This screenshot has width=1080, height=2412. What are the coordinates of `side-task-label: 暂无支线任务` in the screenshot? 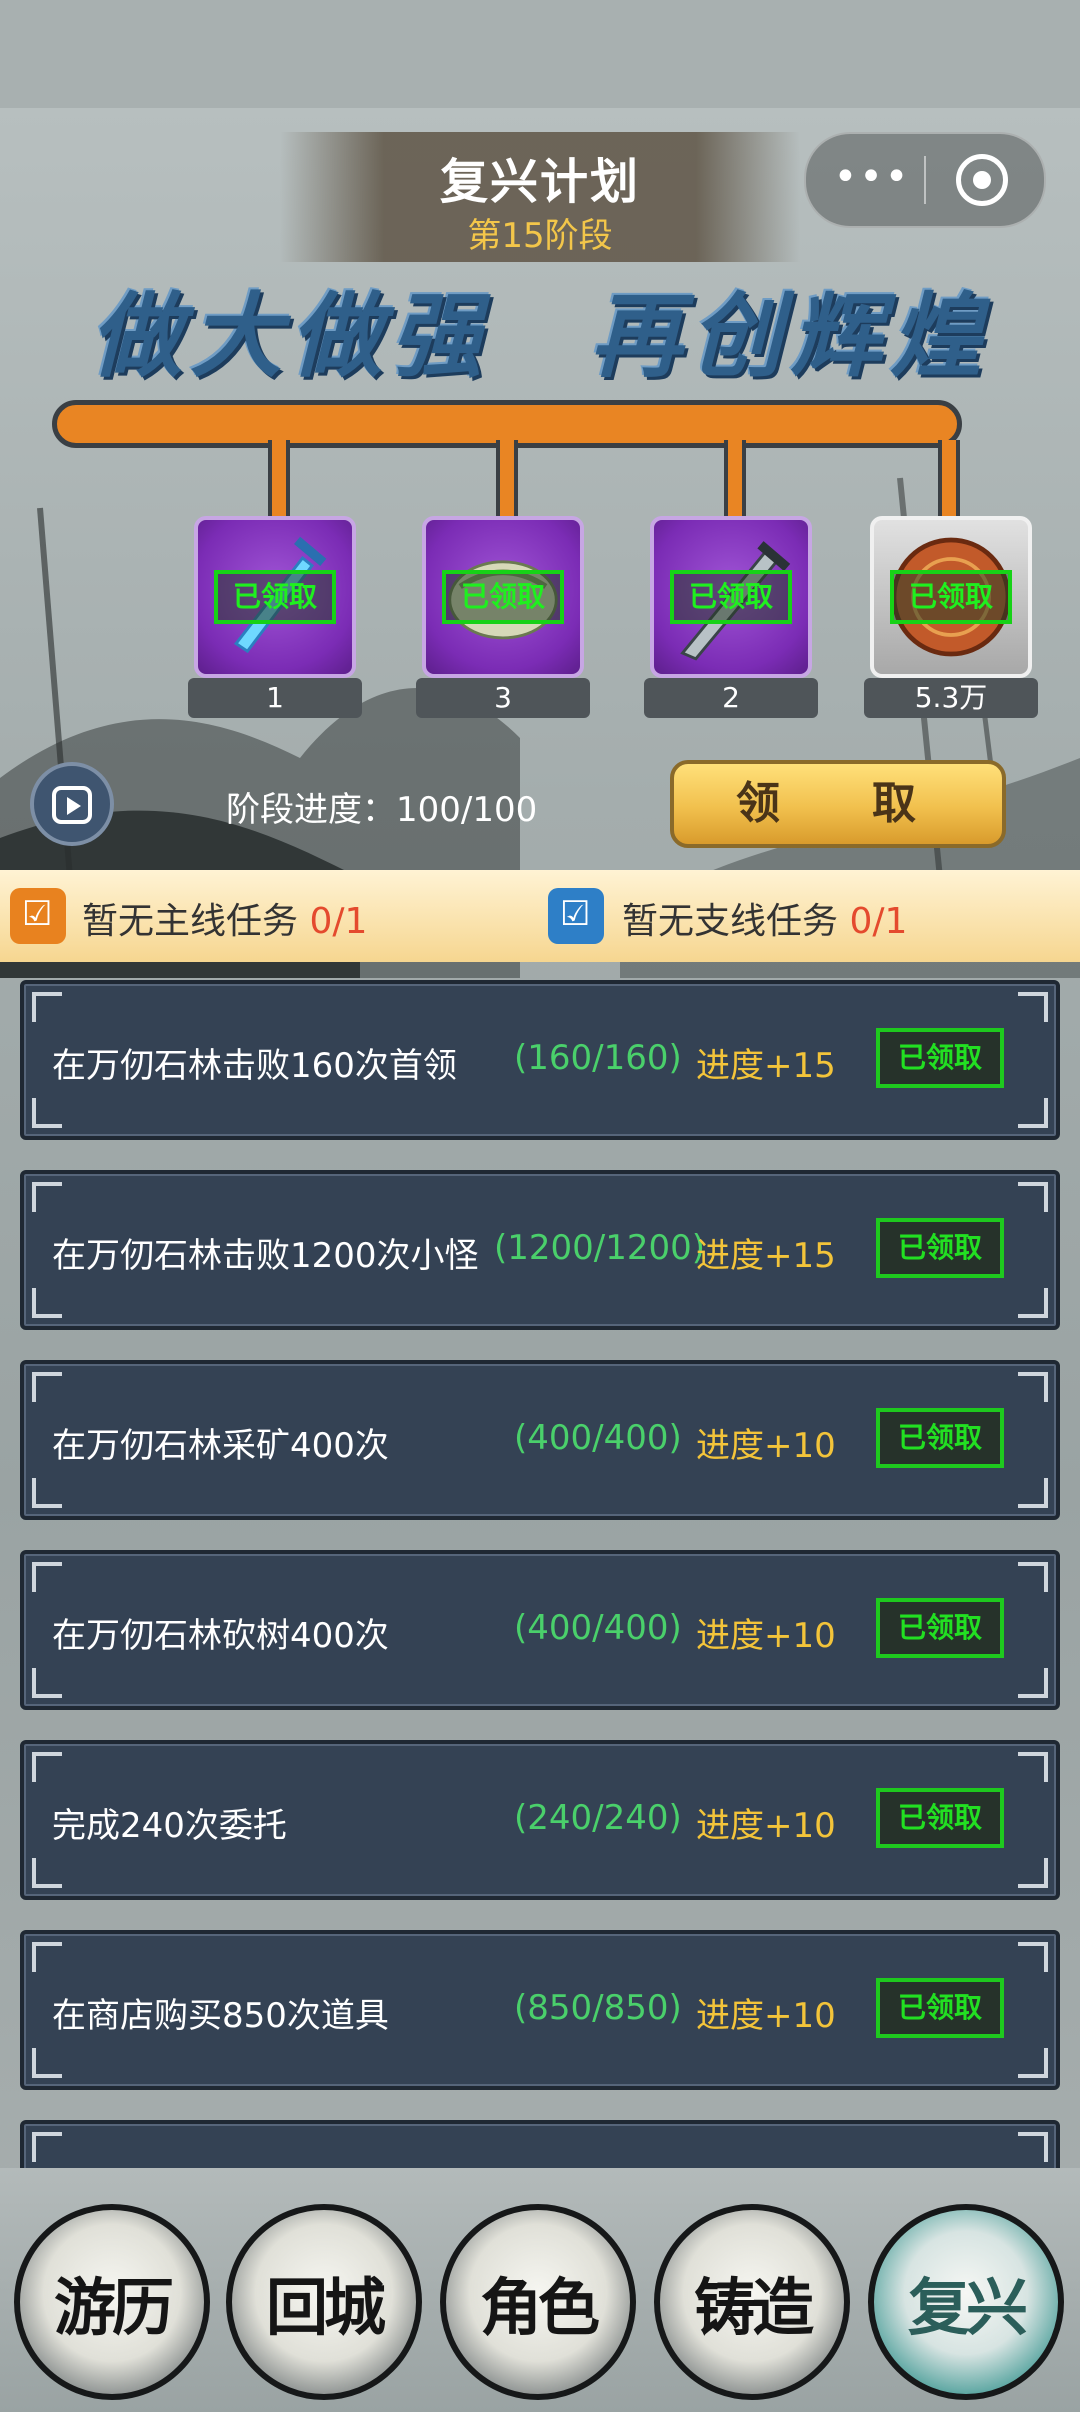 It's located at (736, 921).